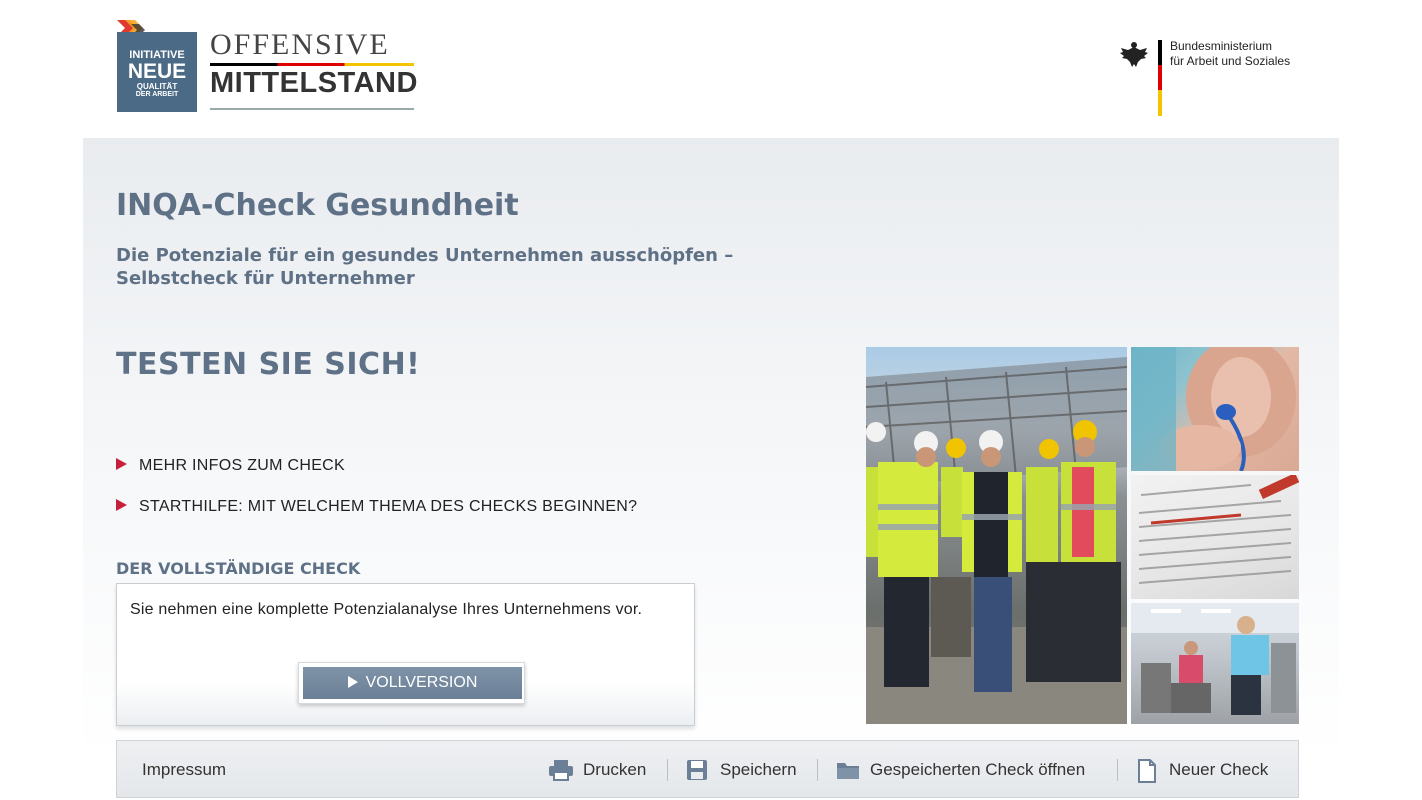 Image resolution: width=1422 pixels, height=800 pixels. I want to click on ear-protection-photo, so click(1215, 409).